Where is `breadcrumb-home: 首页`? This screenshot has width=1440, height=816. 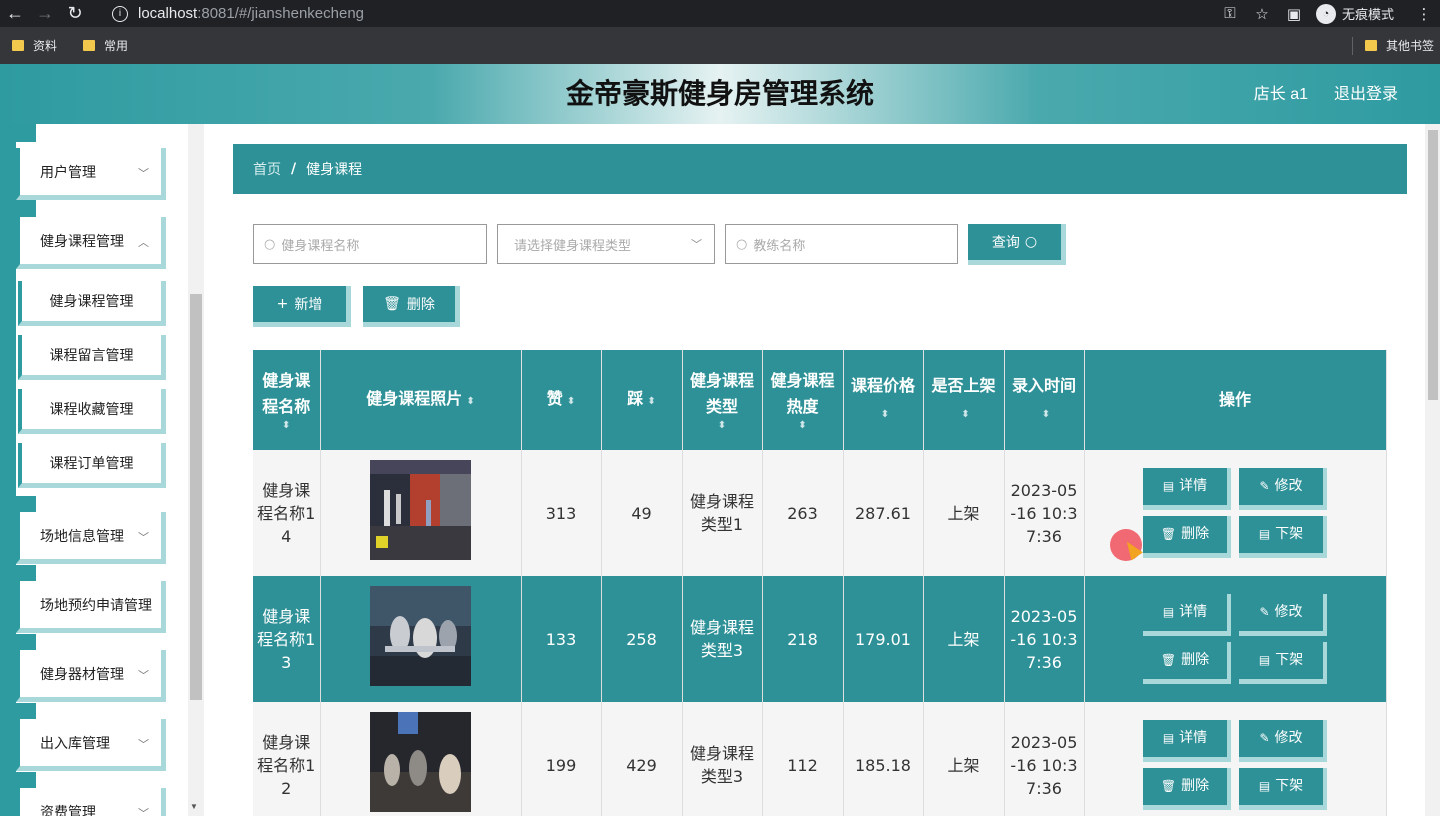
breadcrumb-home: 首页 is located at coordinates (267, 169).